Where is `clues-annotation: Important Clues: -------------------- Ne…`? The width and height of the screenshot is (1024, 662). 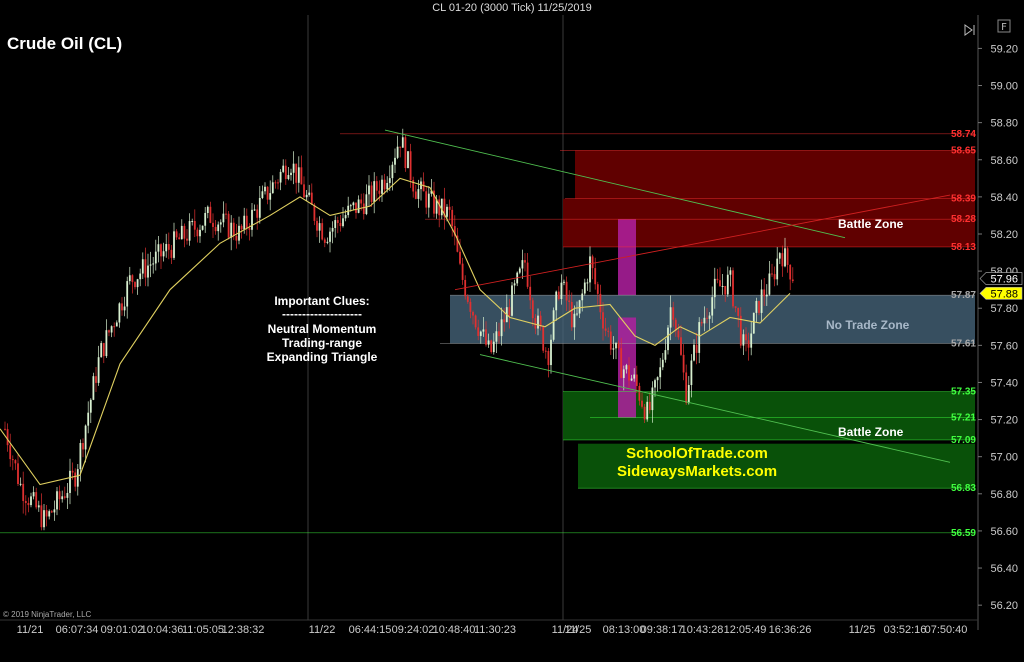
clues-annotation: Important Clues: -------------------- Ne… is located at coordinates (322, 329).